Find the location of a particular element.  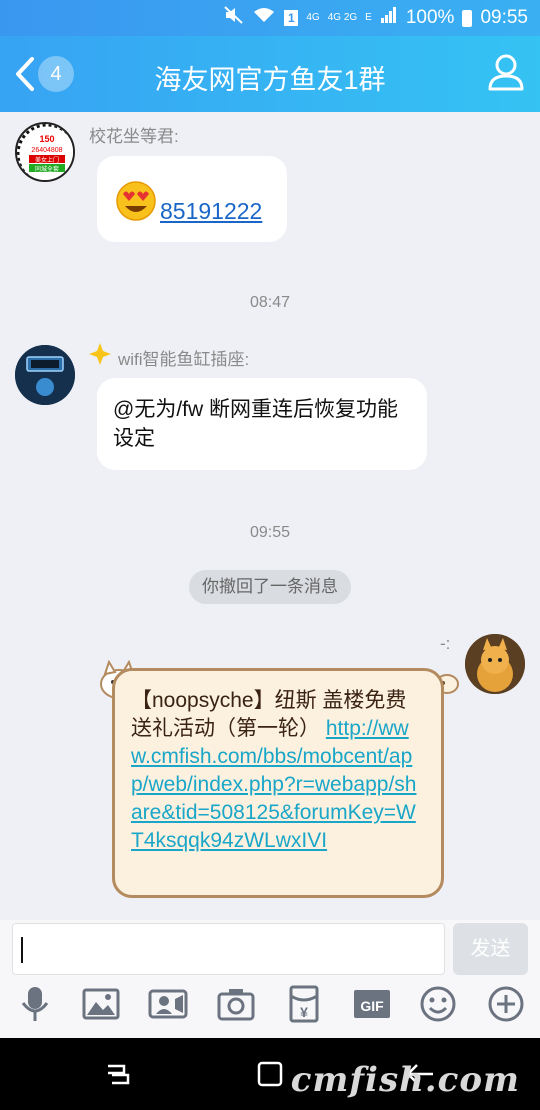

navigation-bar: cmfish.com is located at coordinates (270, 1074).